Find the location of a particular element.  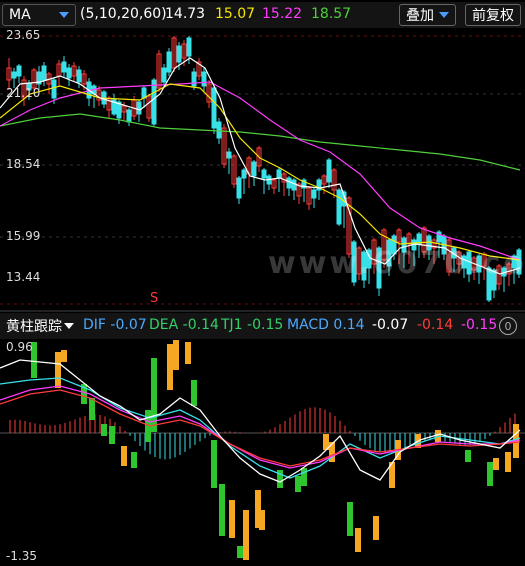

ma20-value: 15.22 is located at coordinates (282, 14).